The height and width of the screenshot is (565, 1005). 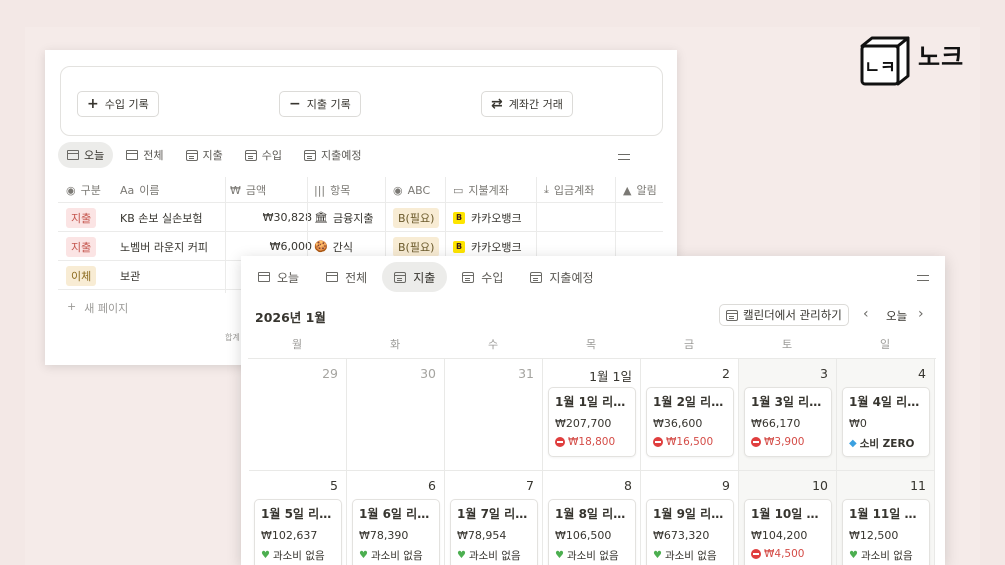 What do you see at coordinates (535, 104) in the screenshot?
I see `button-label: 계좌간 거래` at bounding box center [535, 104].